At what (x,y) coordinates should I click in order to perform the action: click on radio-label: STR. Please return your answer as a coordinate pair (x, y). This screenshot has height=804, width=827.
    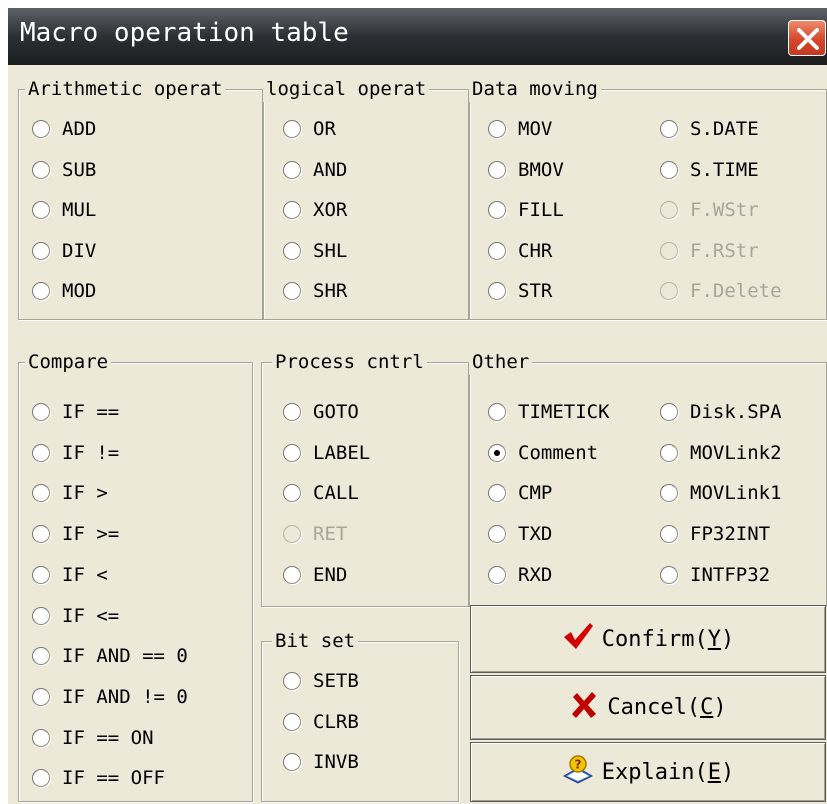
    Looking at the image, I should click on (535, 291).